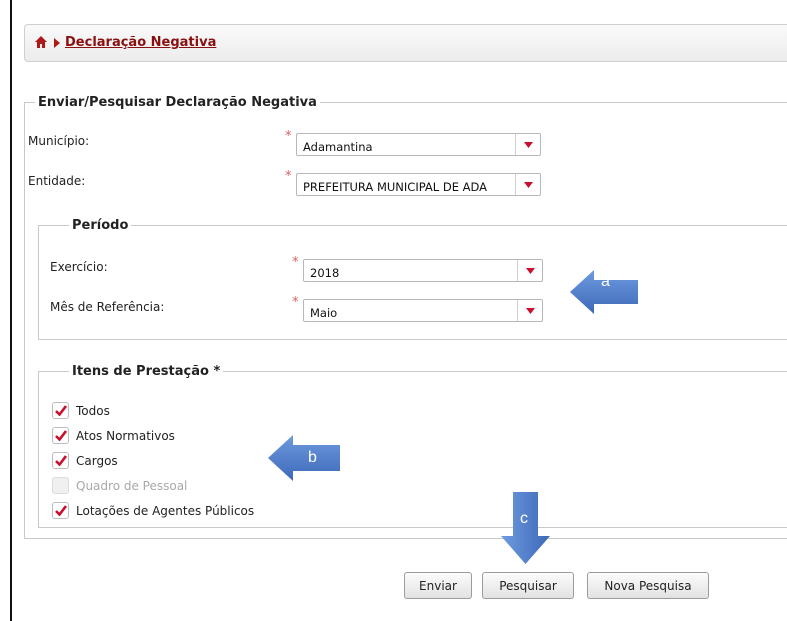  What do you see at coordinates (395, 187) in the screenshot?
I see `entidade-select-value: PREFEITURA MUNICIPAL DE ADA` at bounding box center [395, 187].